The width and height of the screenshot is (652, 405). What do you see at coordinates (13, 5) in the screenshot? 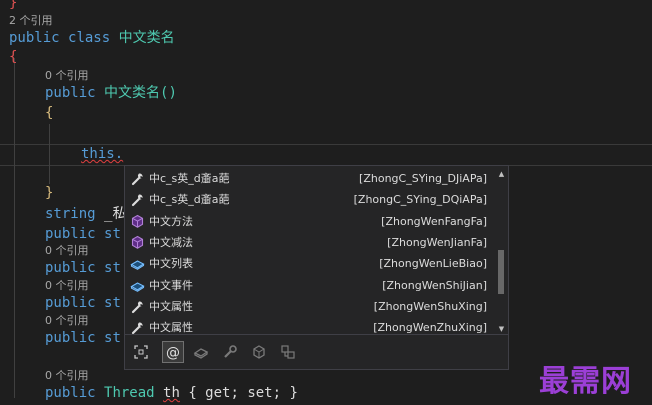
I see `closing-brace: }` at bounding box center [13, 5].